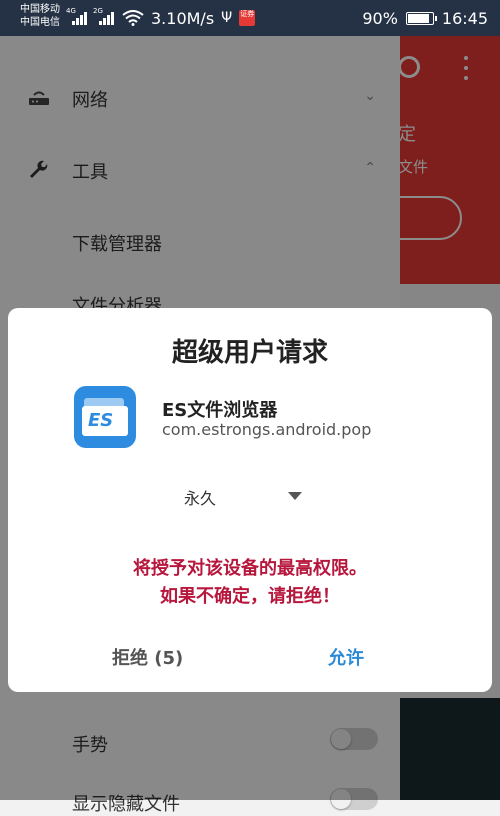 The height and width of the screenshot is (816, 500). What do you see at coordinates (464, 18) in the screenshot?
I see `clock: 16:45` at bounding box center [464, 18].